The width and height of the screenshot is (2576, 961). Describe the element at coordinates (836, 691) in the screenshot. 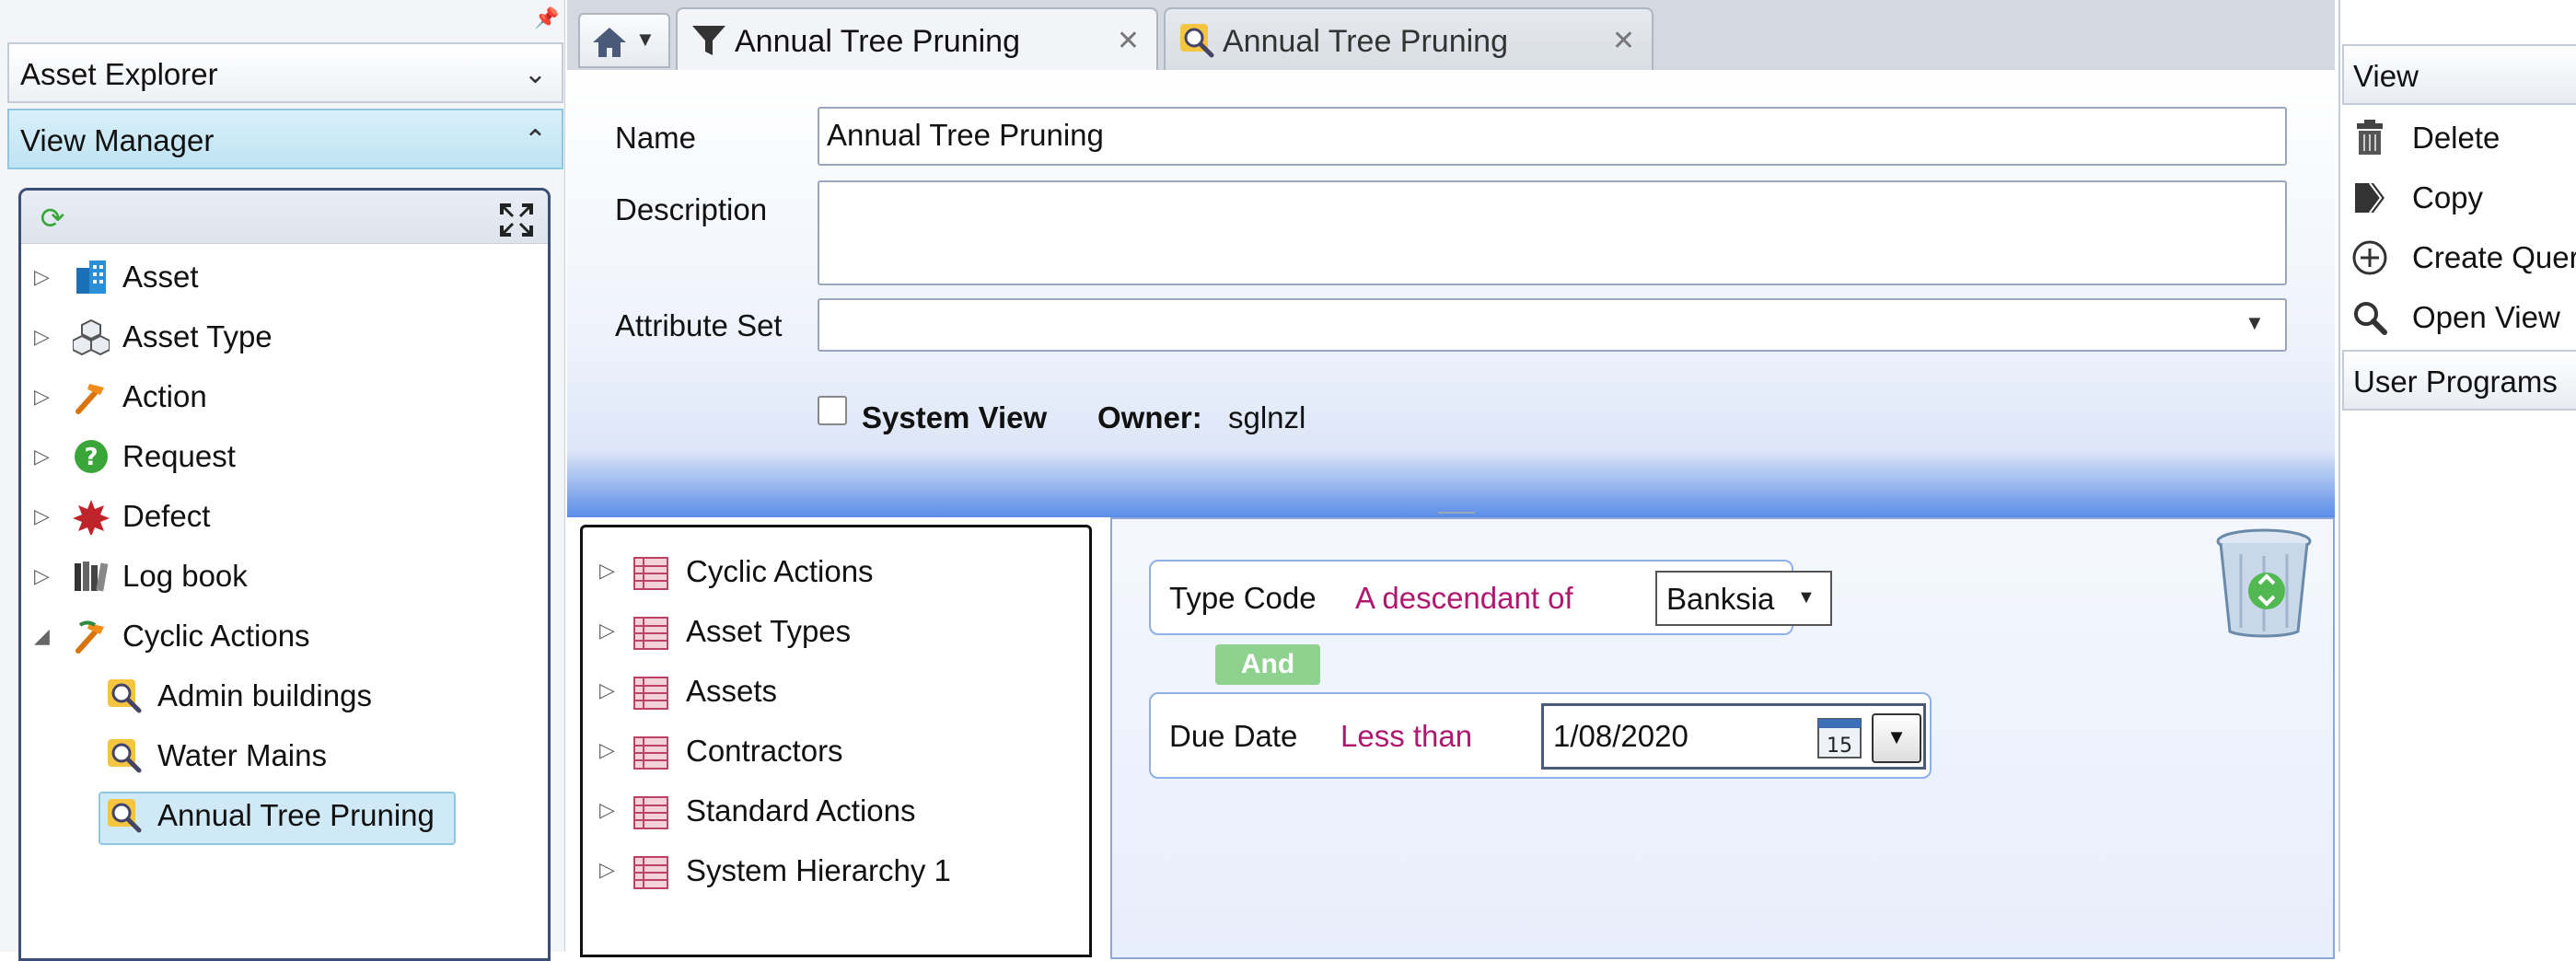

I see `entity-item-assets: ▷ Assets` at that location.